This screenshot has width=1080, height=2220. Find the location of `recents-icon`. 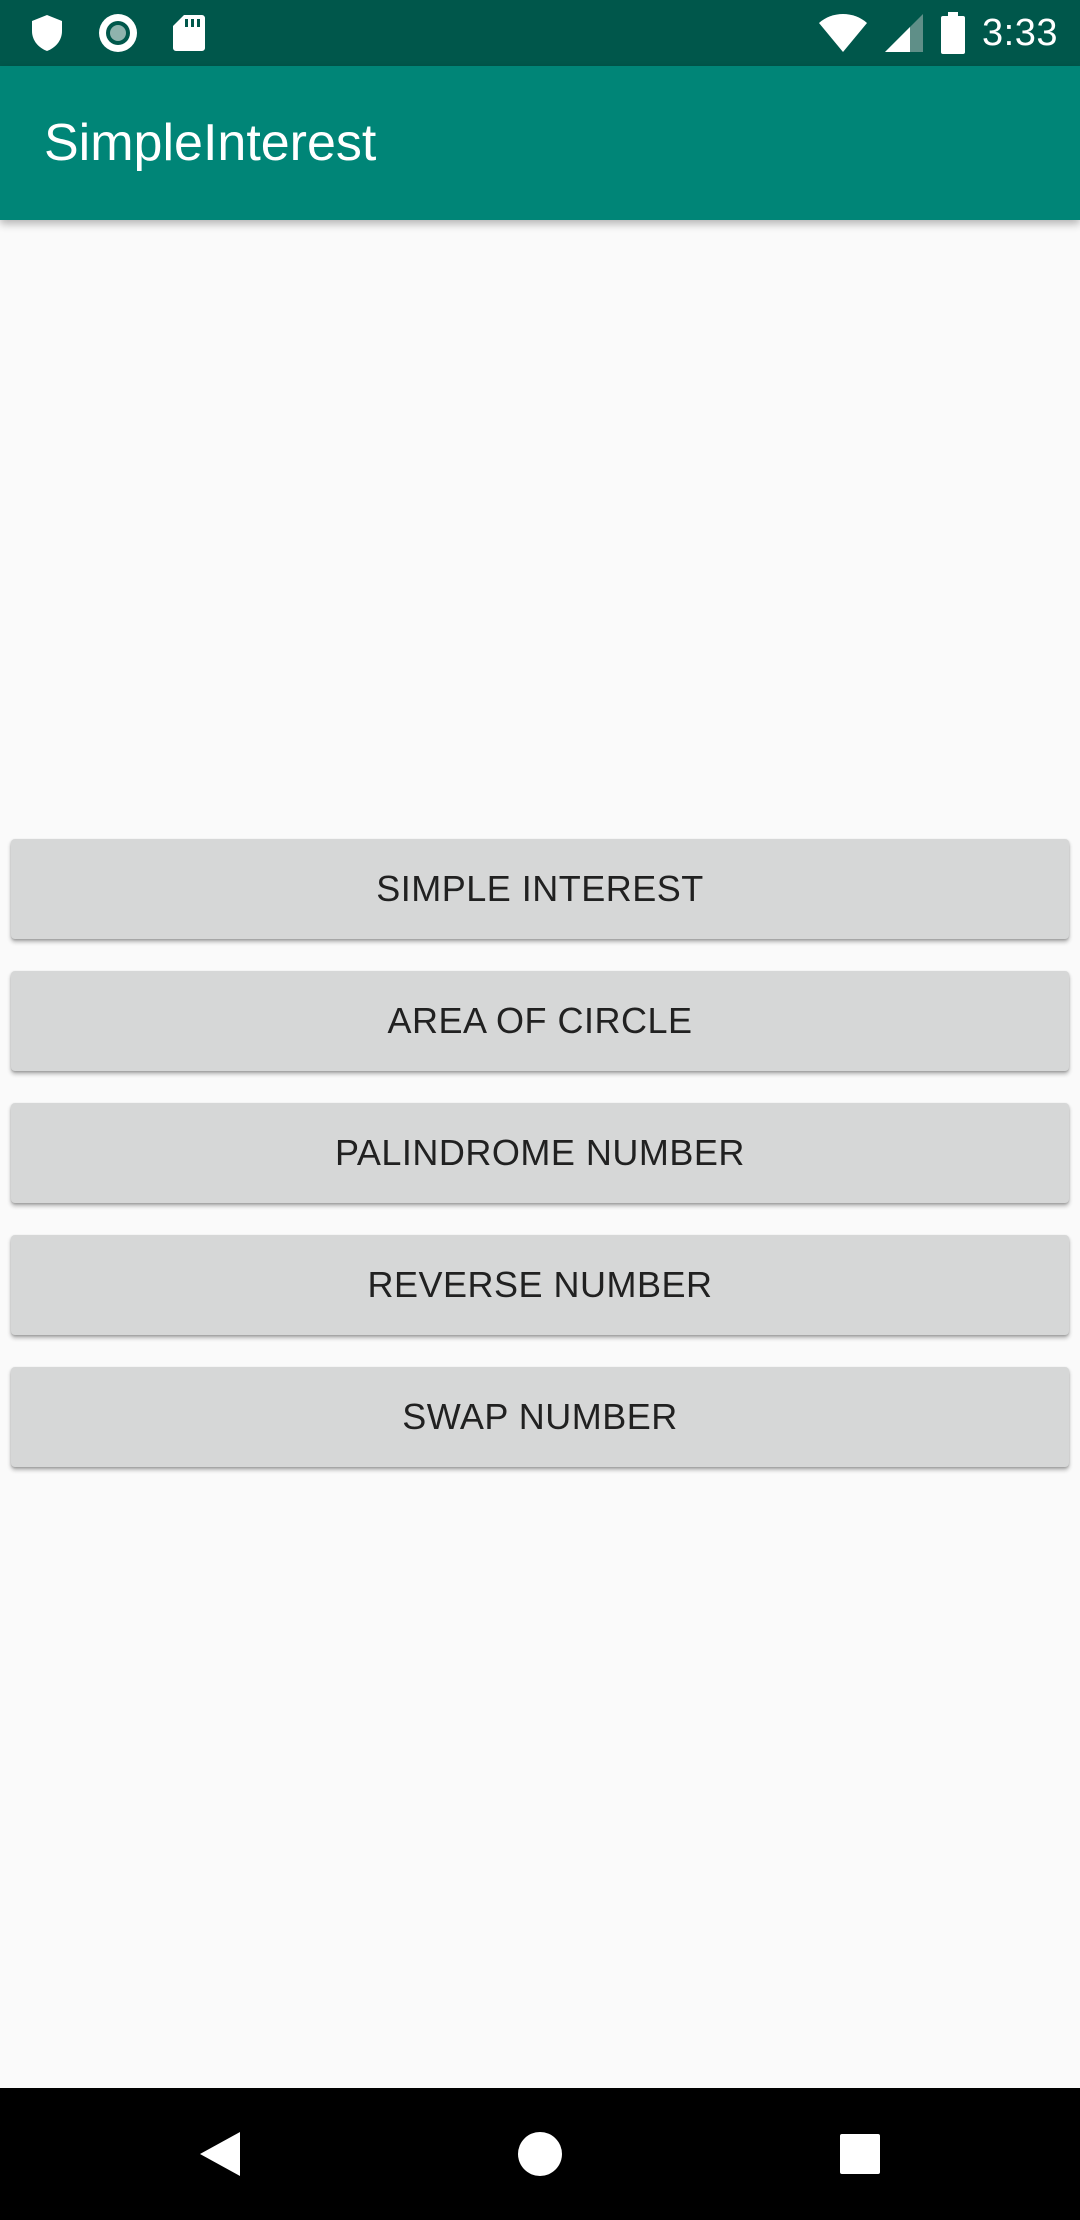

recents-icon is located at coordinates (860, 2154).